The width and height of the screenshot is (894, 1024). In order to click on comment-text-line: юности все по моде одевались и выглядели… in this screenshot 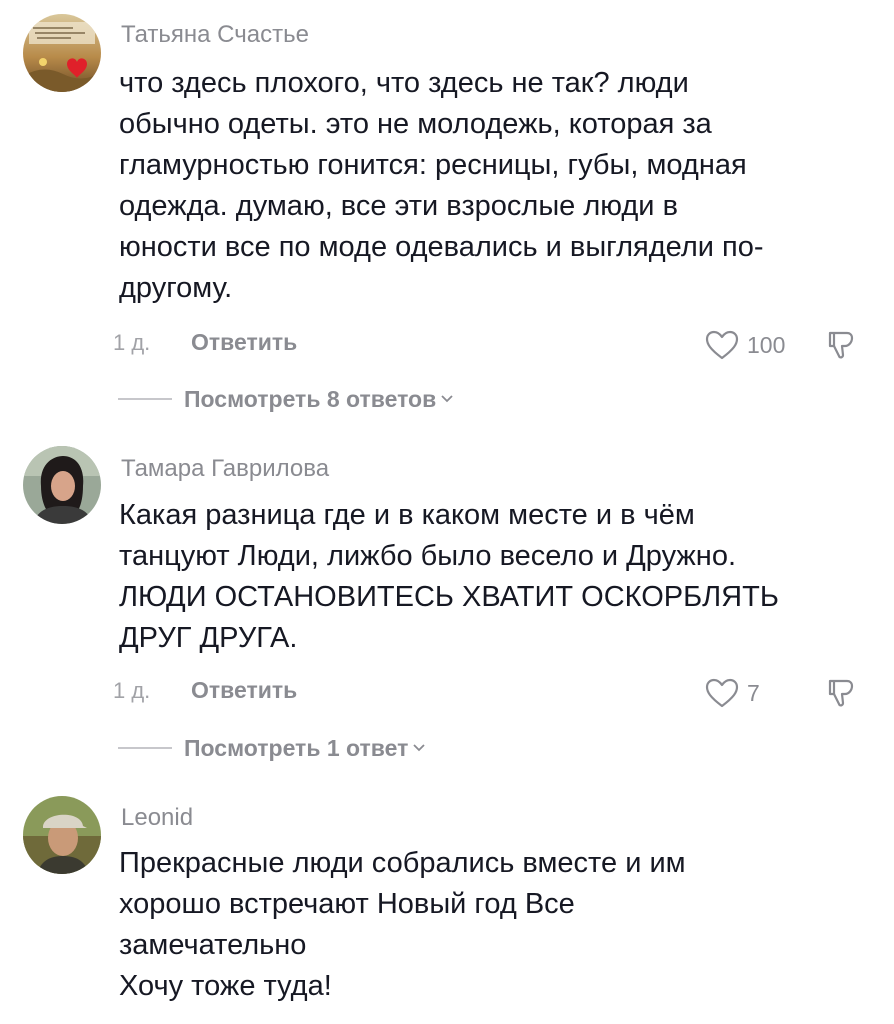, I will do `click(441, 247)`.